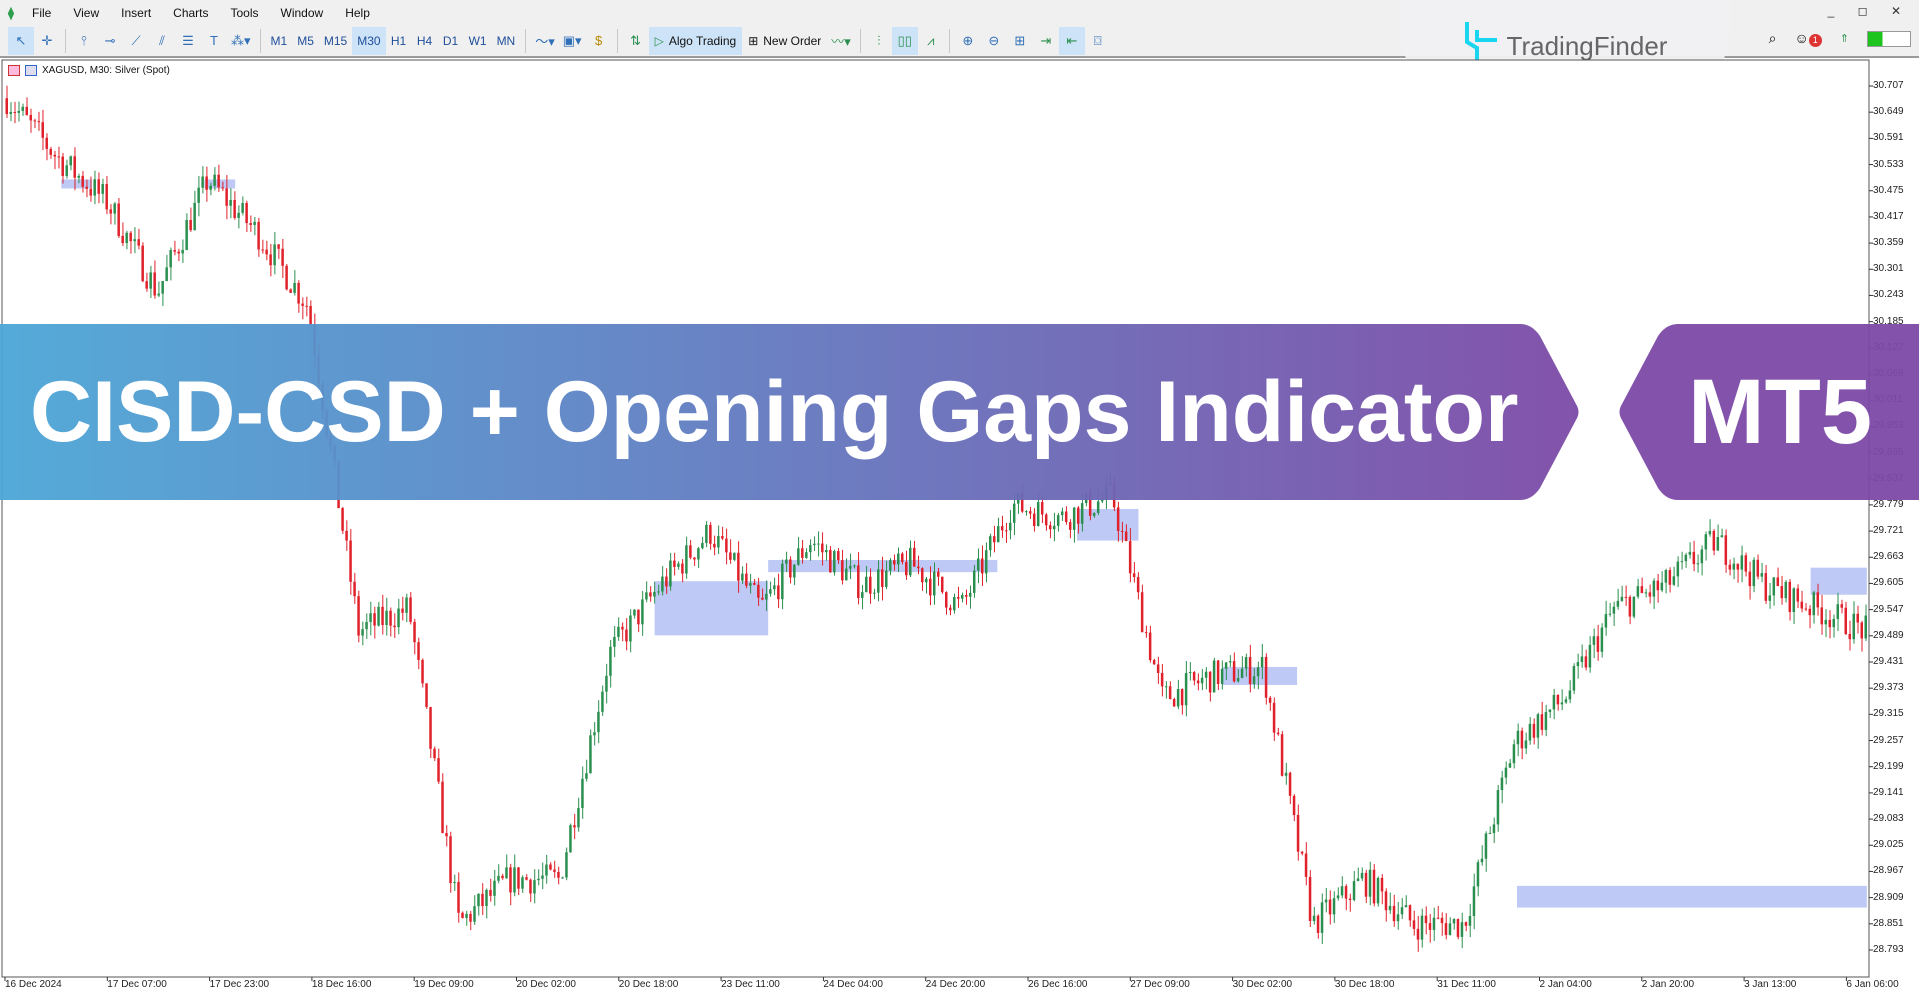 This screenshot has width=1919, height=996. What do you see at coordinates (955, 984) in the screenshot?
I see `x-tick-label: 24 Dec 20:00` at bounding box center [955, 984].